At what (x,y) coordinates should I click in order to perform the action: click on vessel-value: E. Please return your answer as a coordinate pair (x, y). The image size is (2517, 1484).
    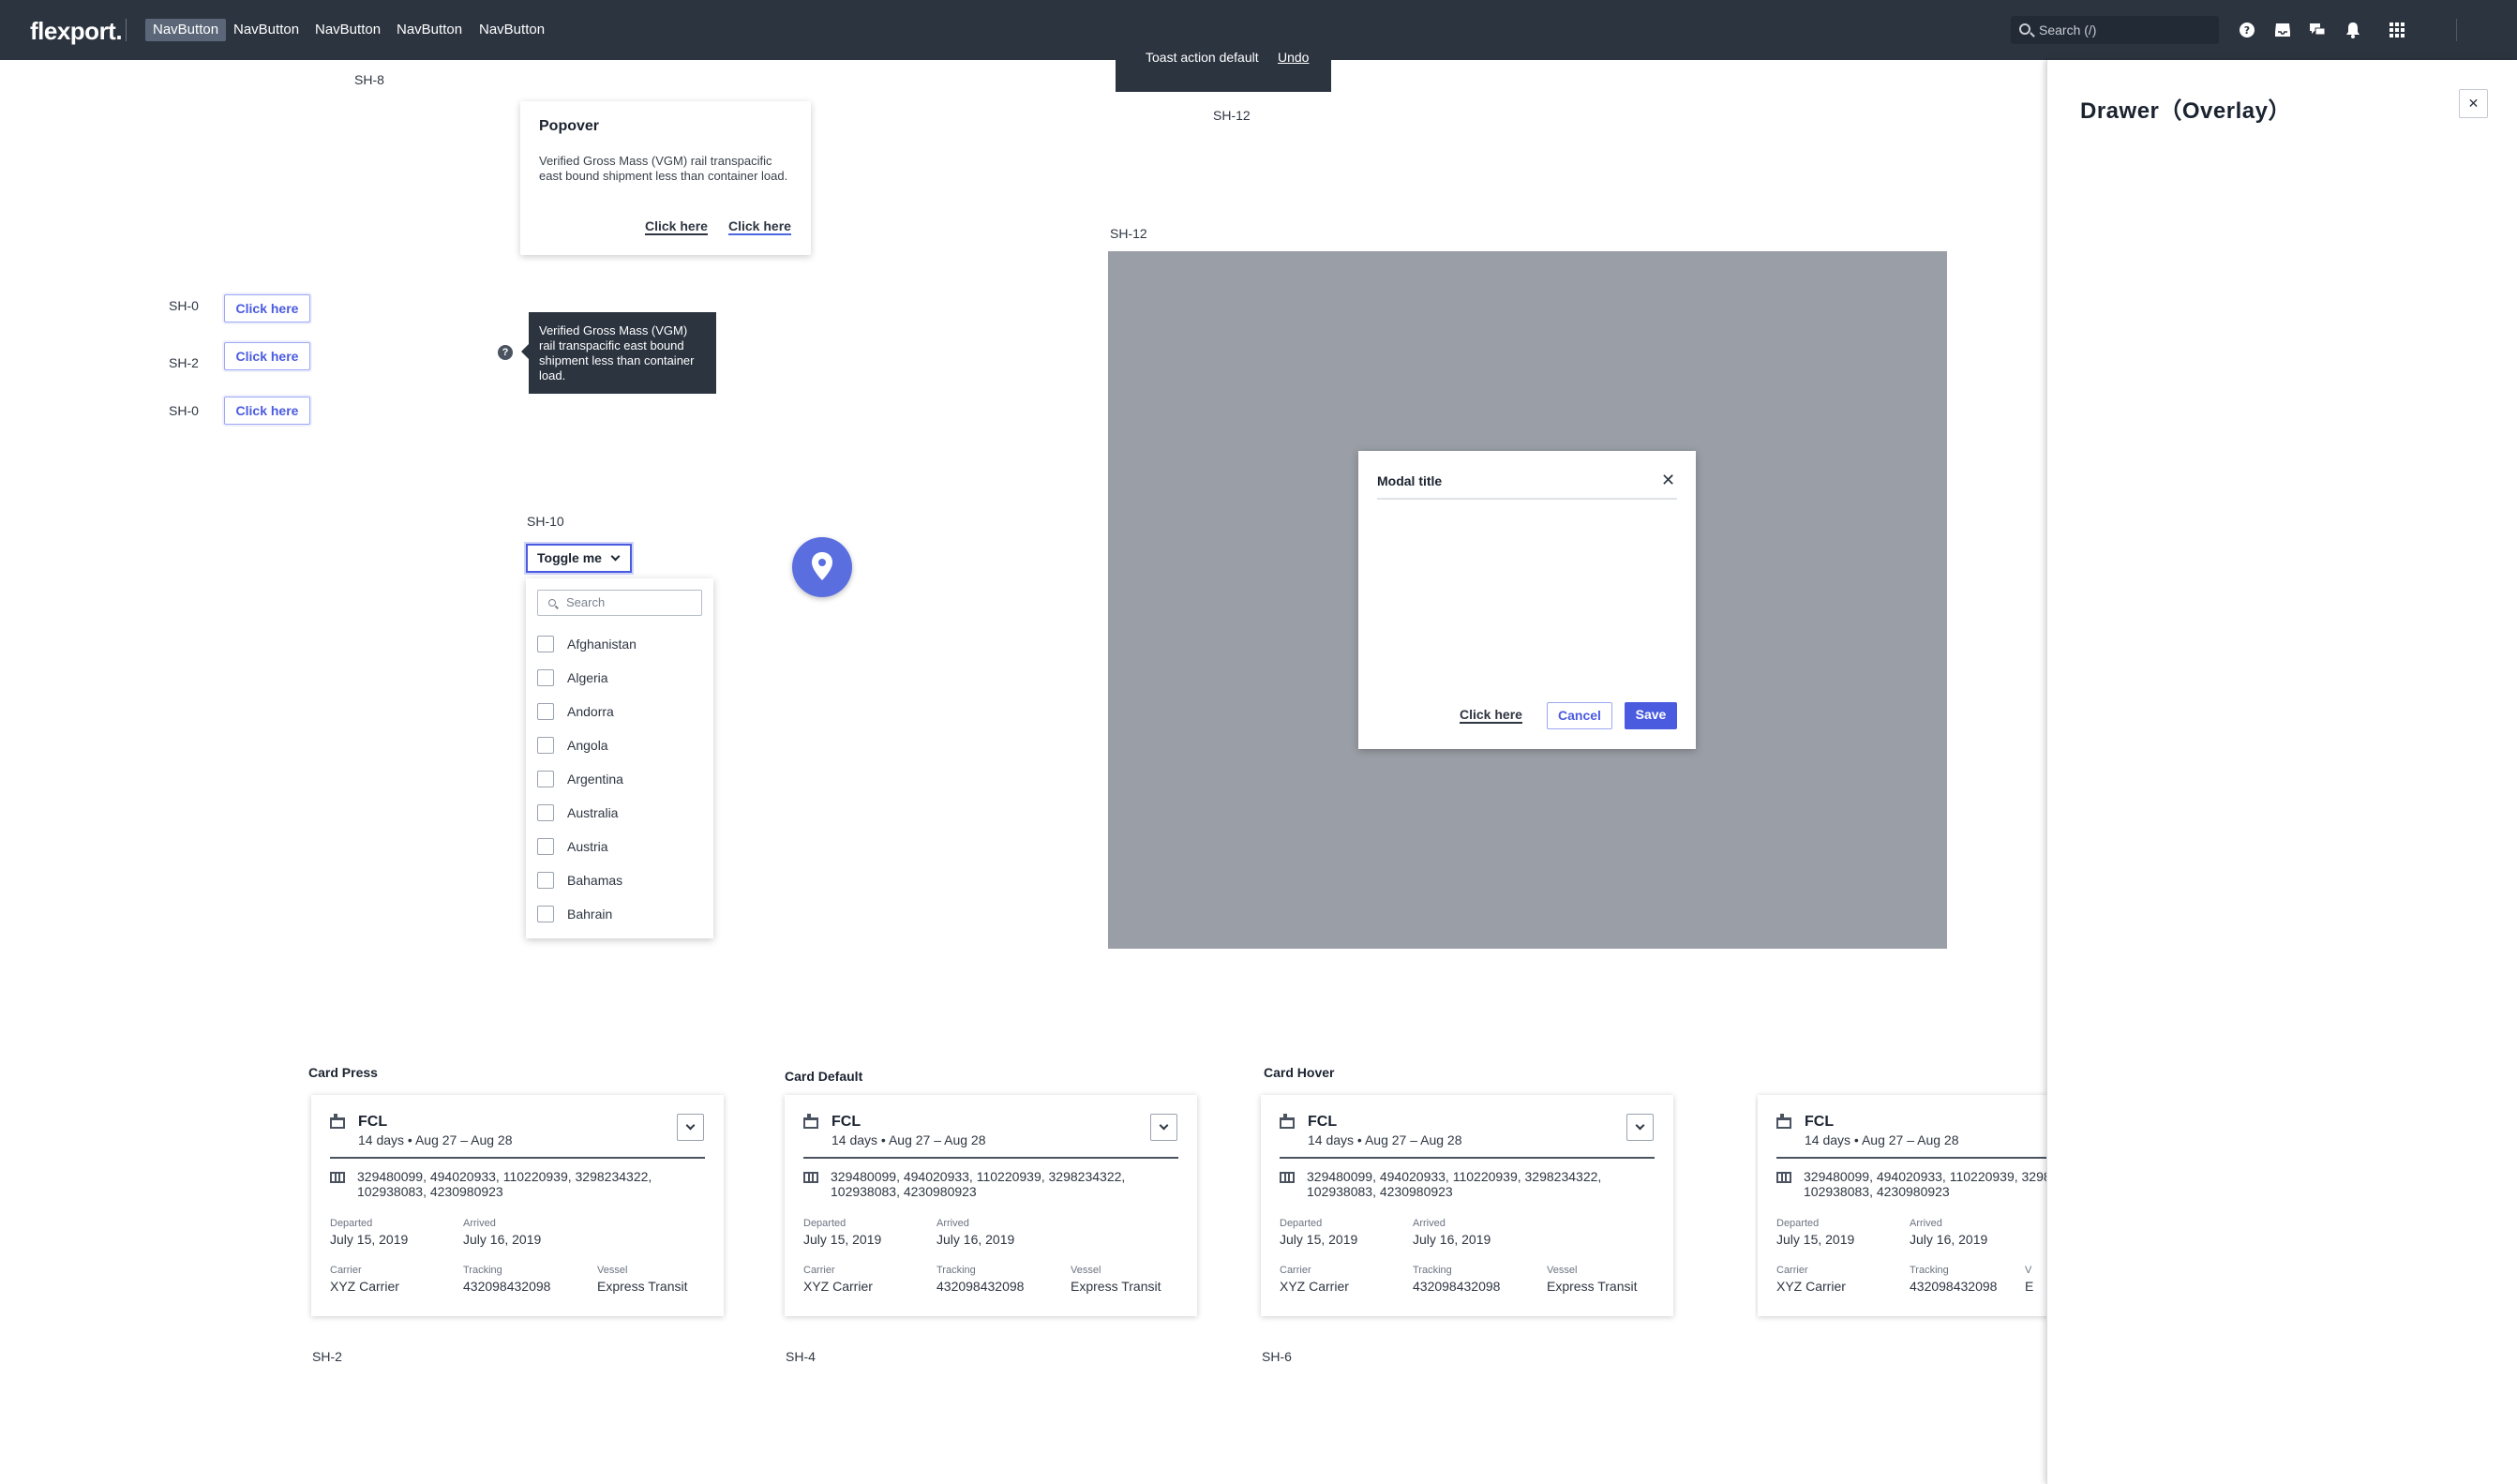
    Looking at the image, I should click on (2029, 1286).